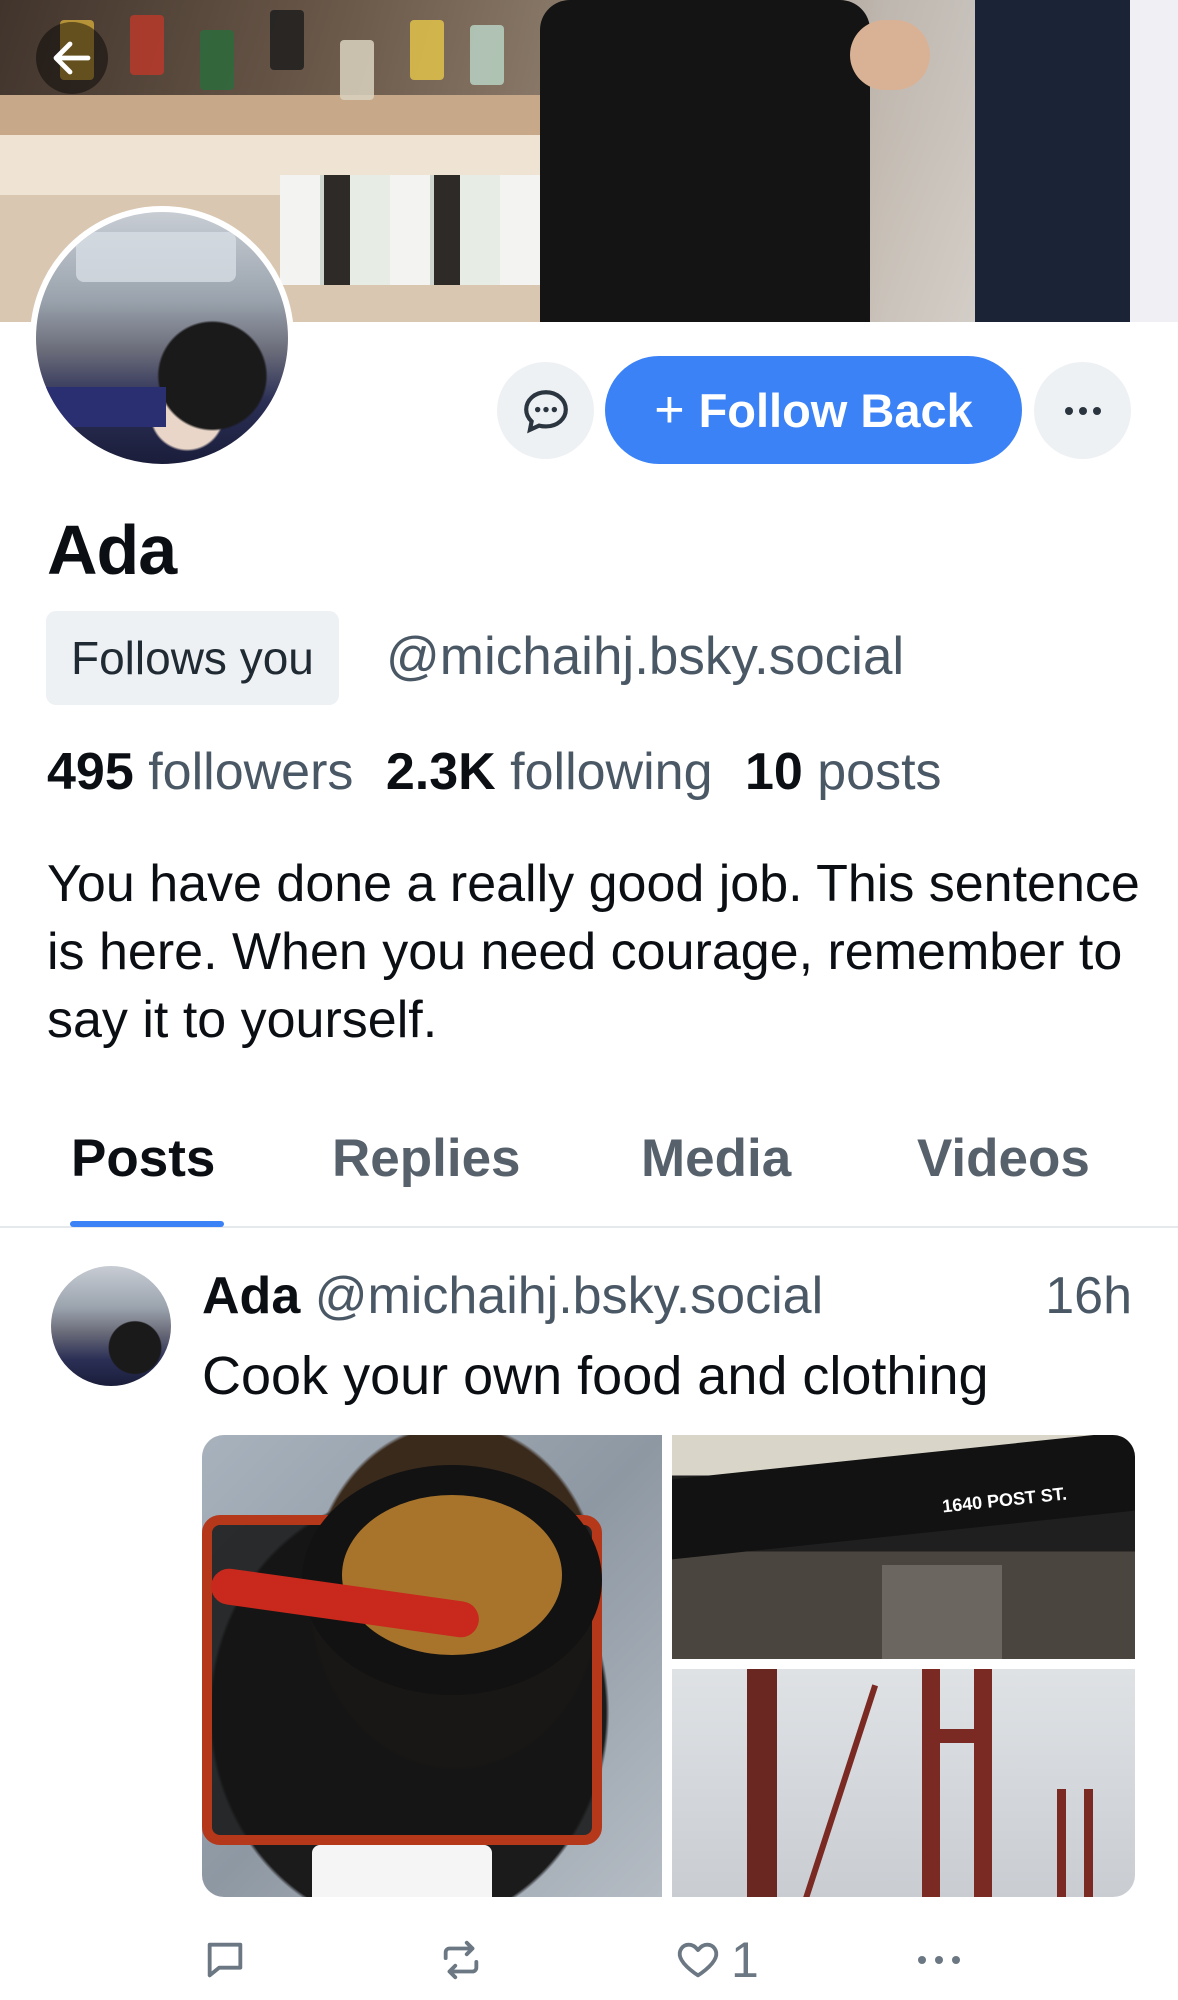  Describe the element at coordinates (112, 550) in the screenshot. I see `profile-display-name: Ada` at that location.